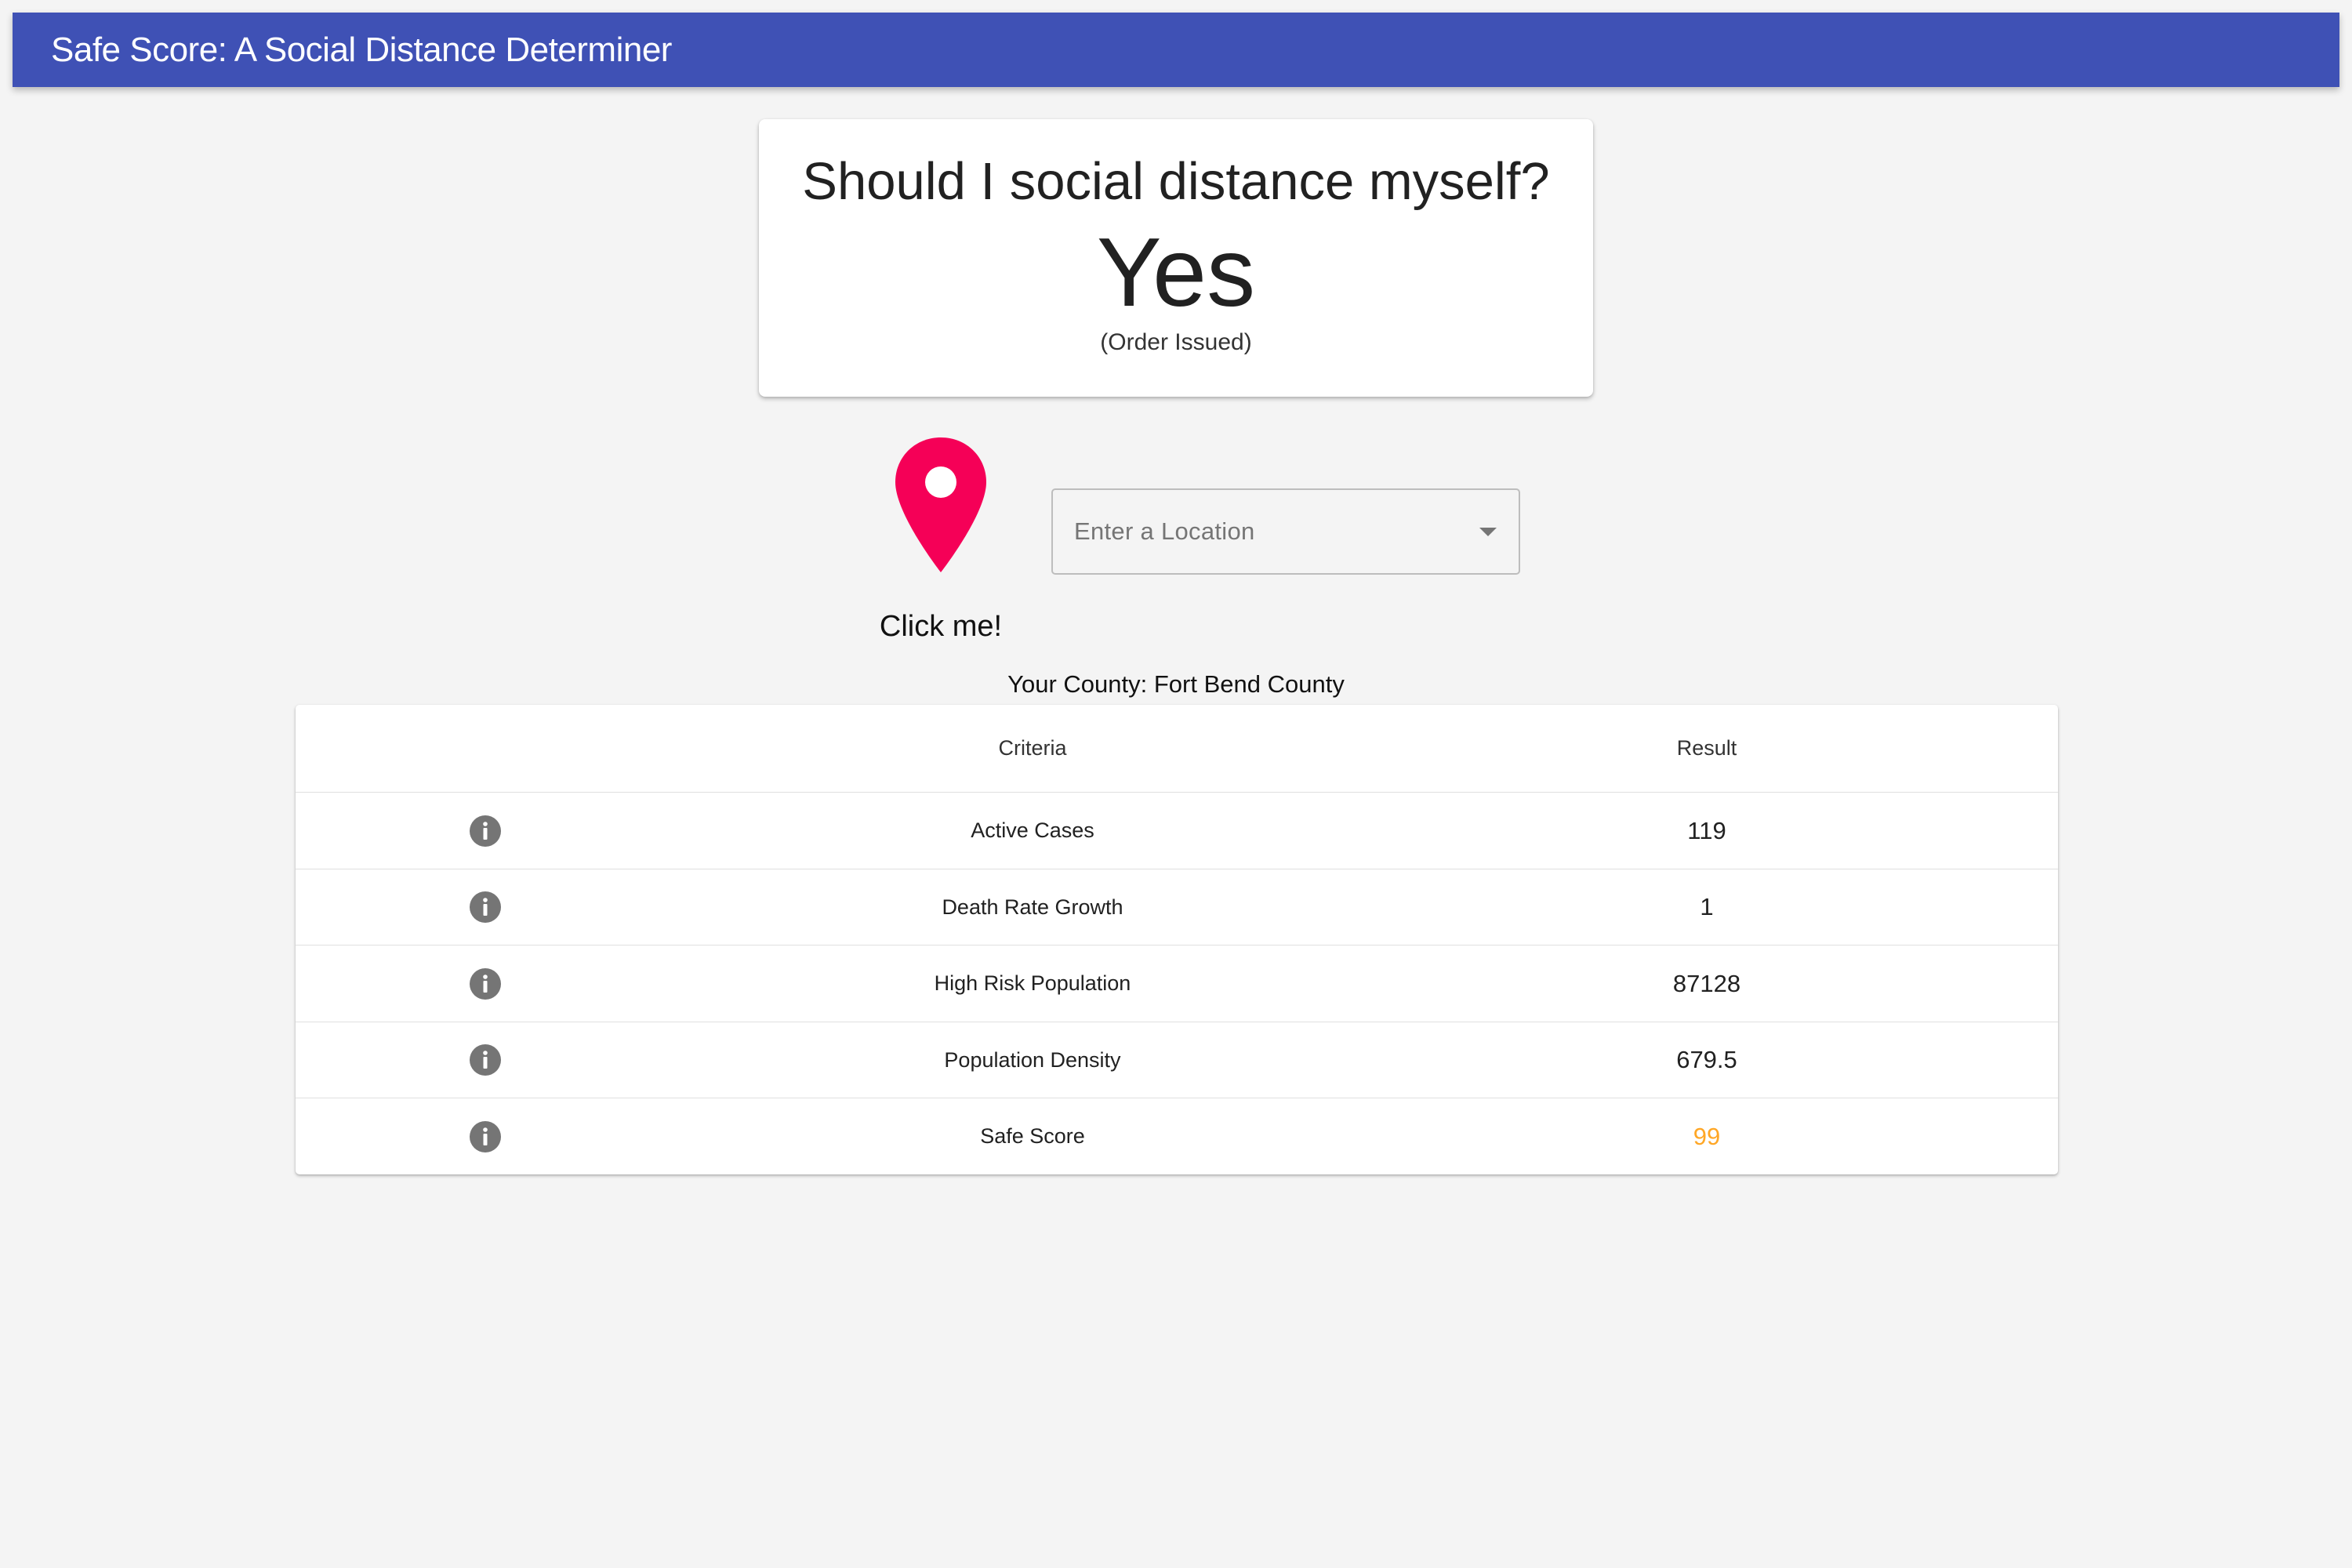 The height and width of the screenshot is (1568, 2352). Describe the element at coordinates (1177, 1060) in the screenshot. I see `table-row: Population Density 679.5` at that location.